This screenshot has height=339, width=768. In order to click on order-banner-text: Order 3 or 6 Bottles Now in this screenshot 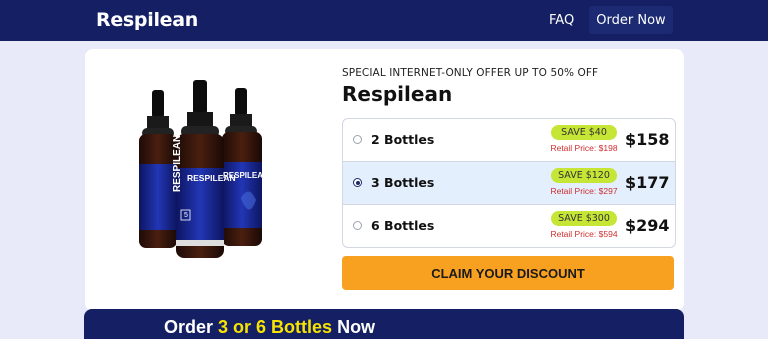, I will do `click(269, 327)`.